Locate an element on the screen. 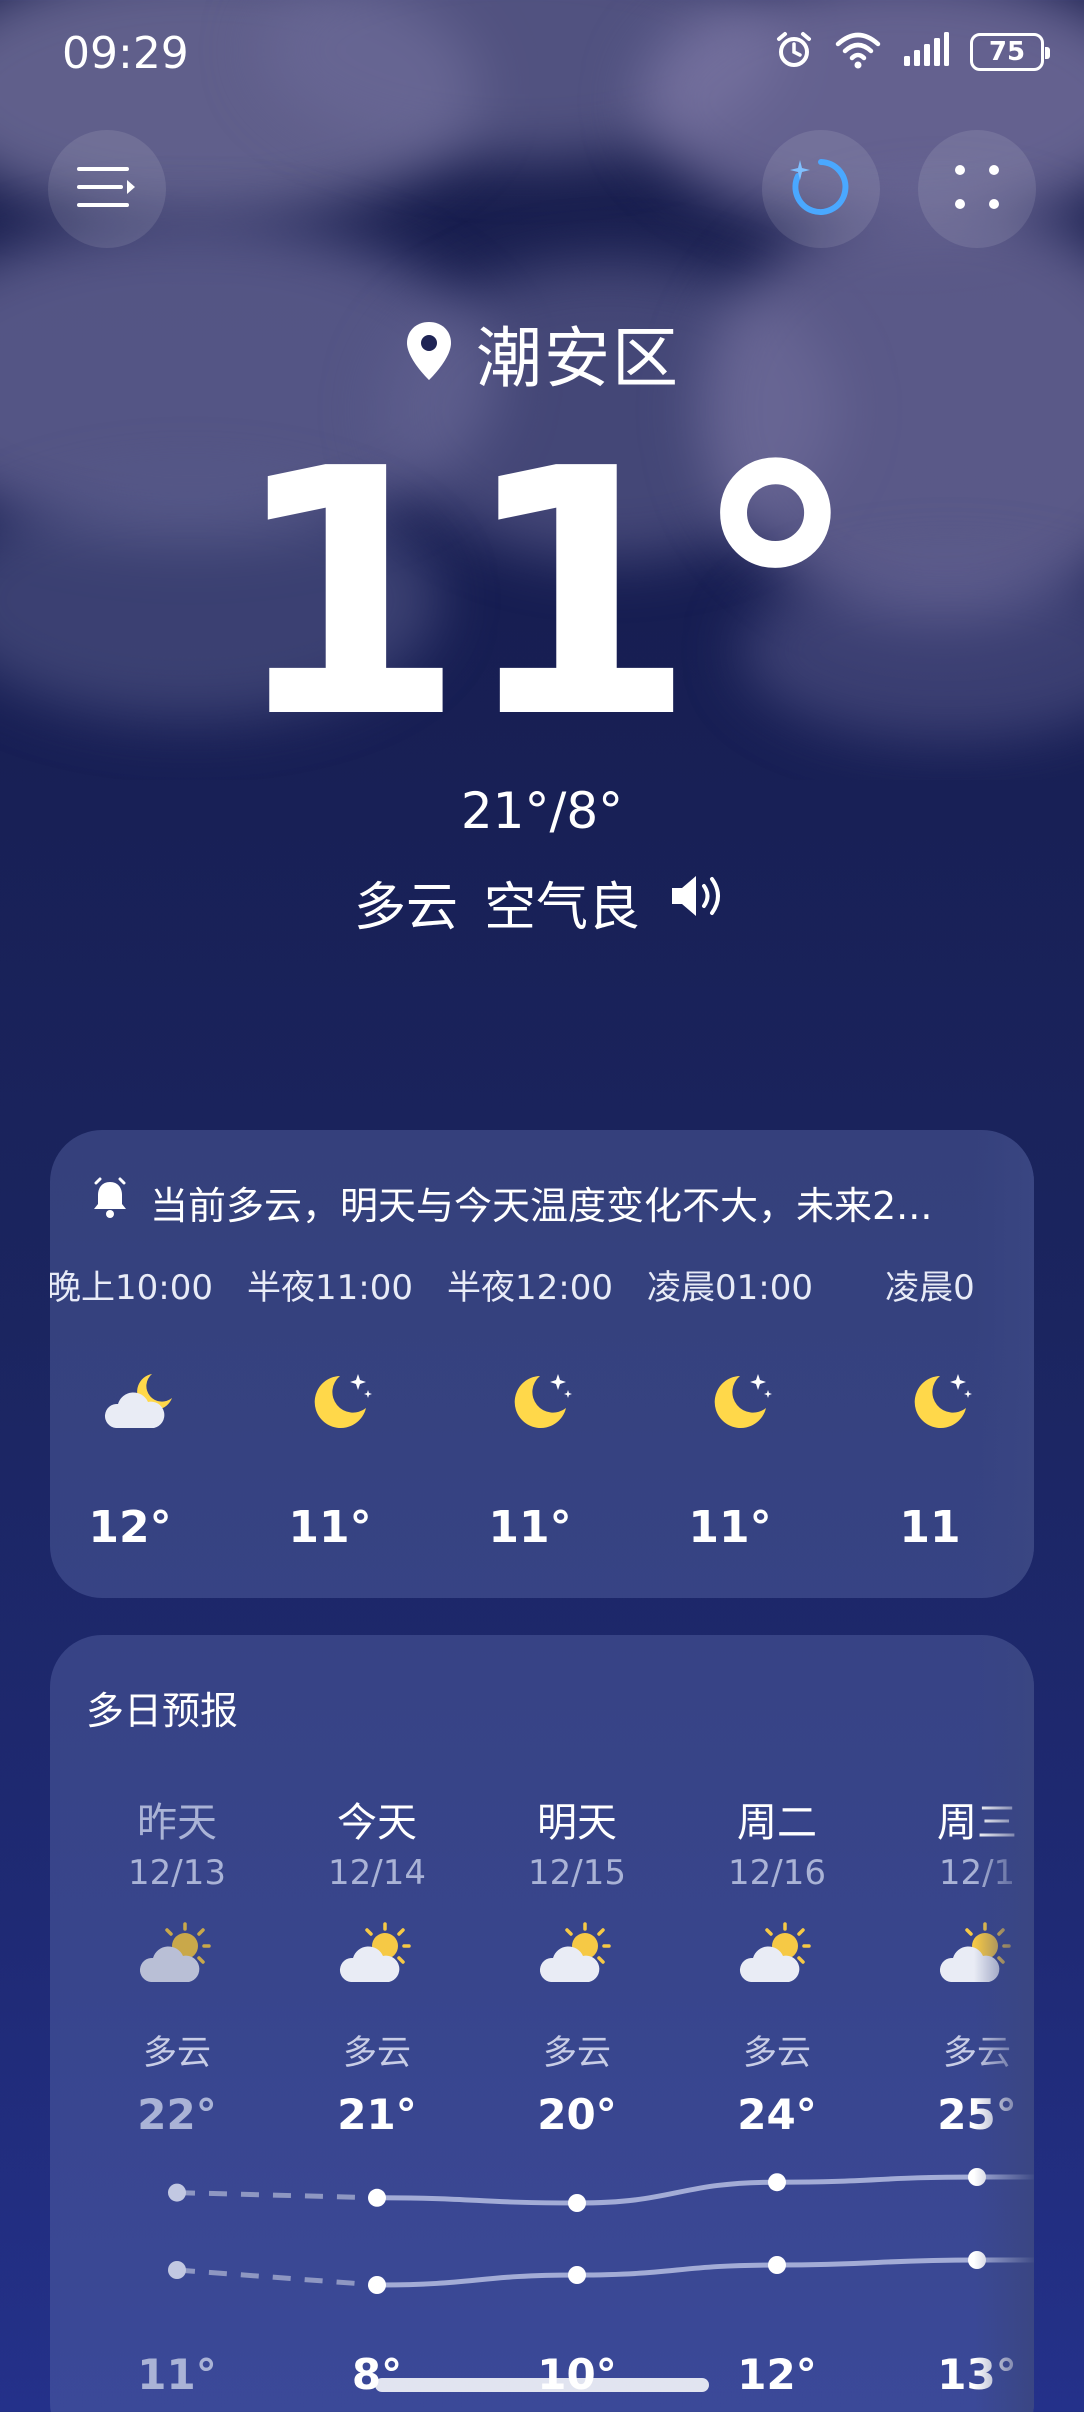  more-icon is located at coordinates (977, 189).